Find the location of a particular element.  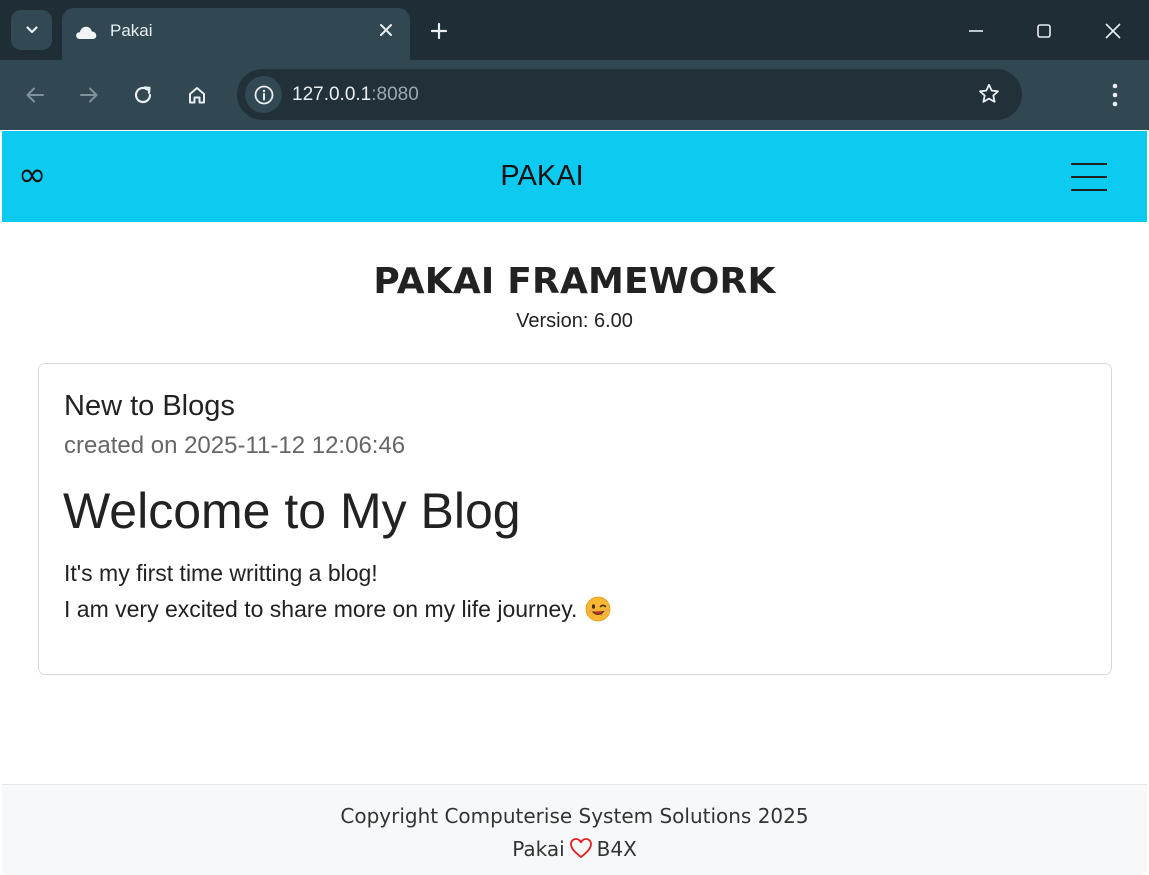

info-icon is located at coordinates (263, 94).